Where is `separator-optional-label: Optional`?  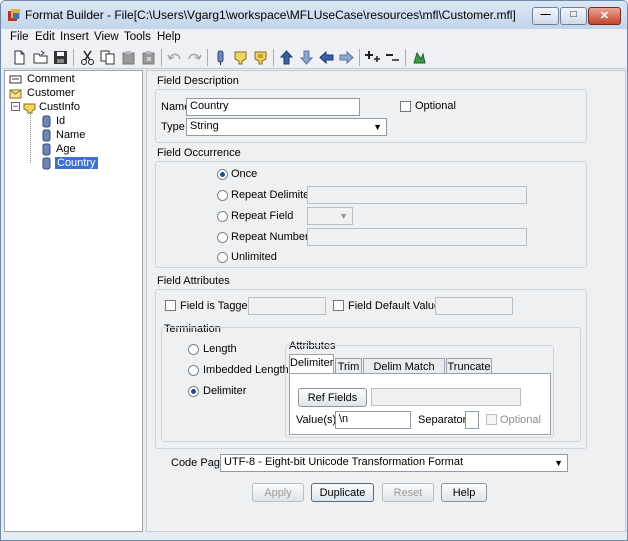 separator-optional-label: Optional is located at coordinates (520, 420).